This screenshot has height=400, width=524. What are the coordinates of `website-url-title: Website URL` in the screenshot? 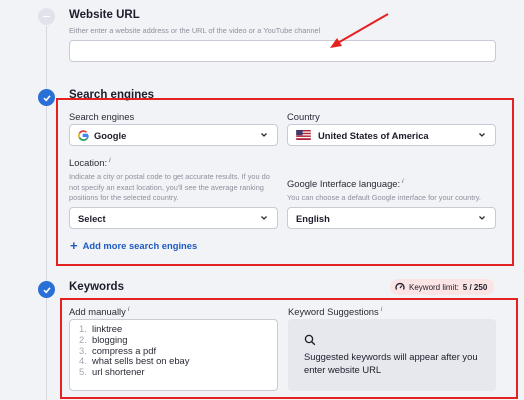 It's located at (104, 15).